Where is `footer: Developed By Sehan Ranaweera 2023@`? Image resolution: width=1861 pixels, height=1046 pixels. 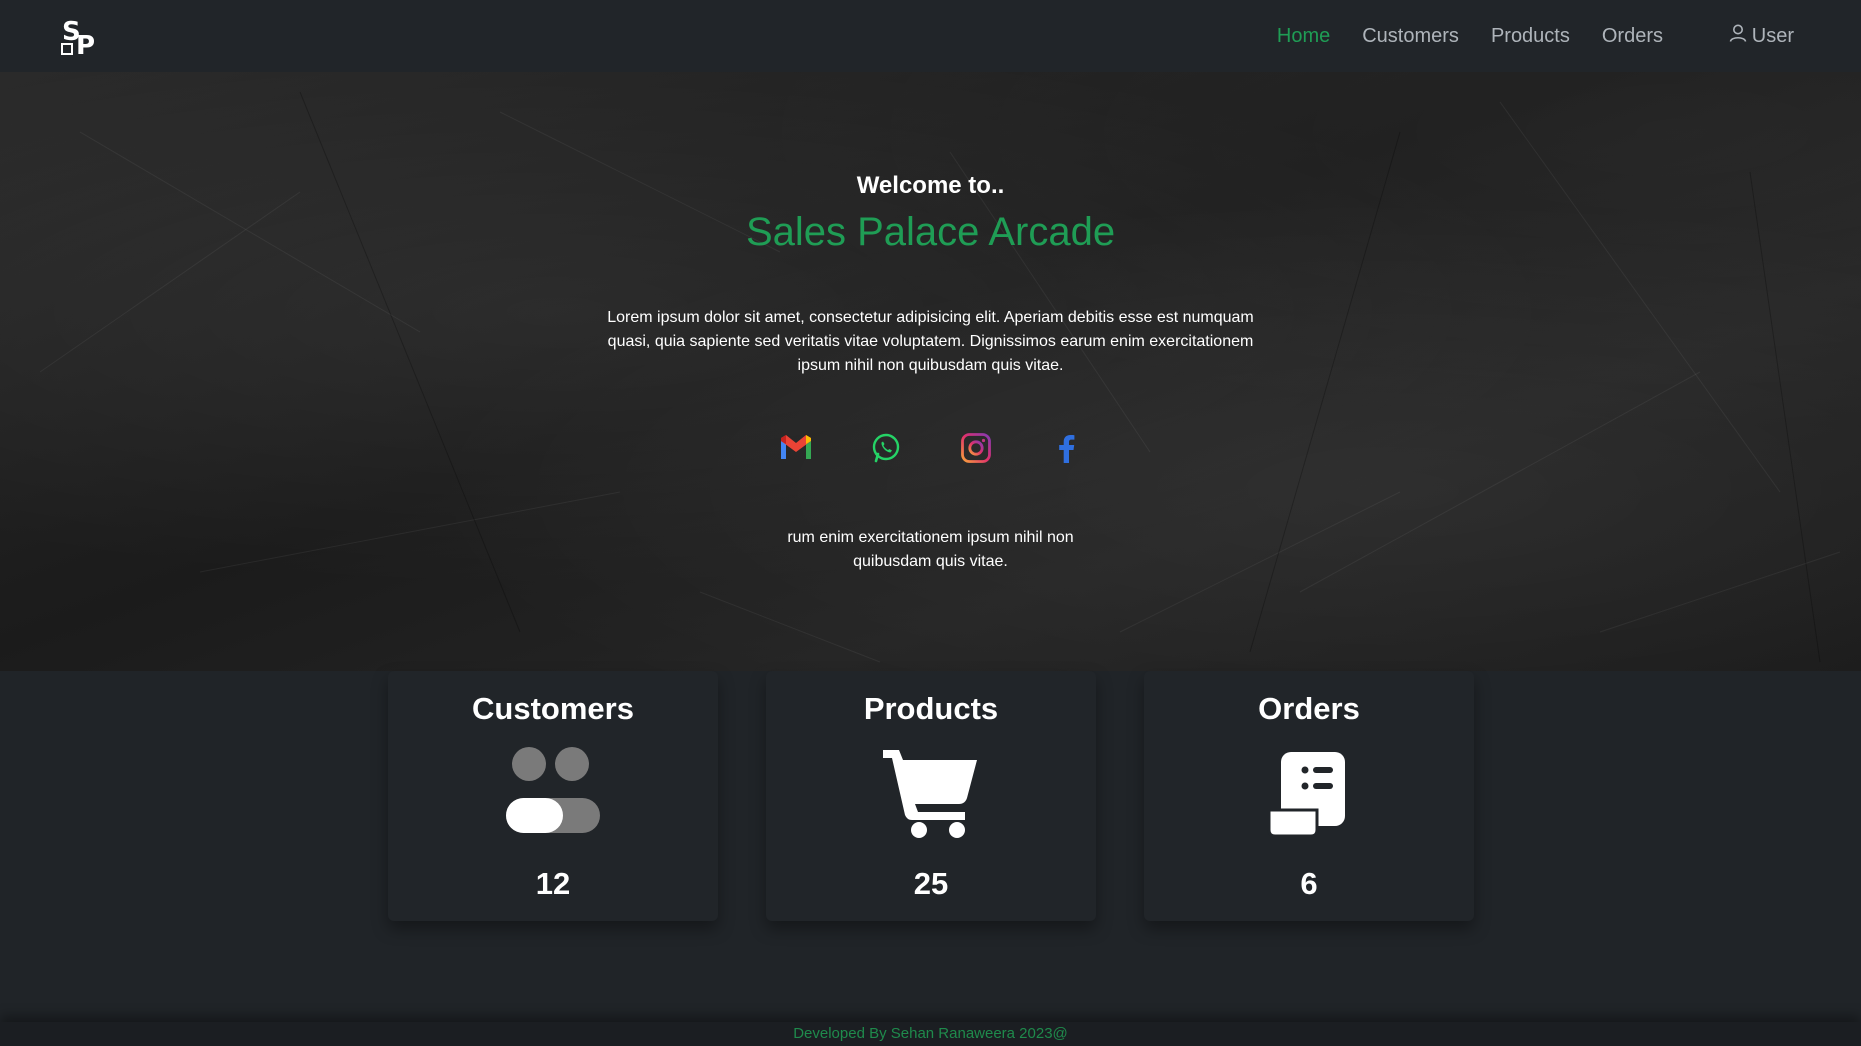 footer: Developed By Sehan Ranaweera 2023@ is located at coordinates (930, 1034).